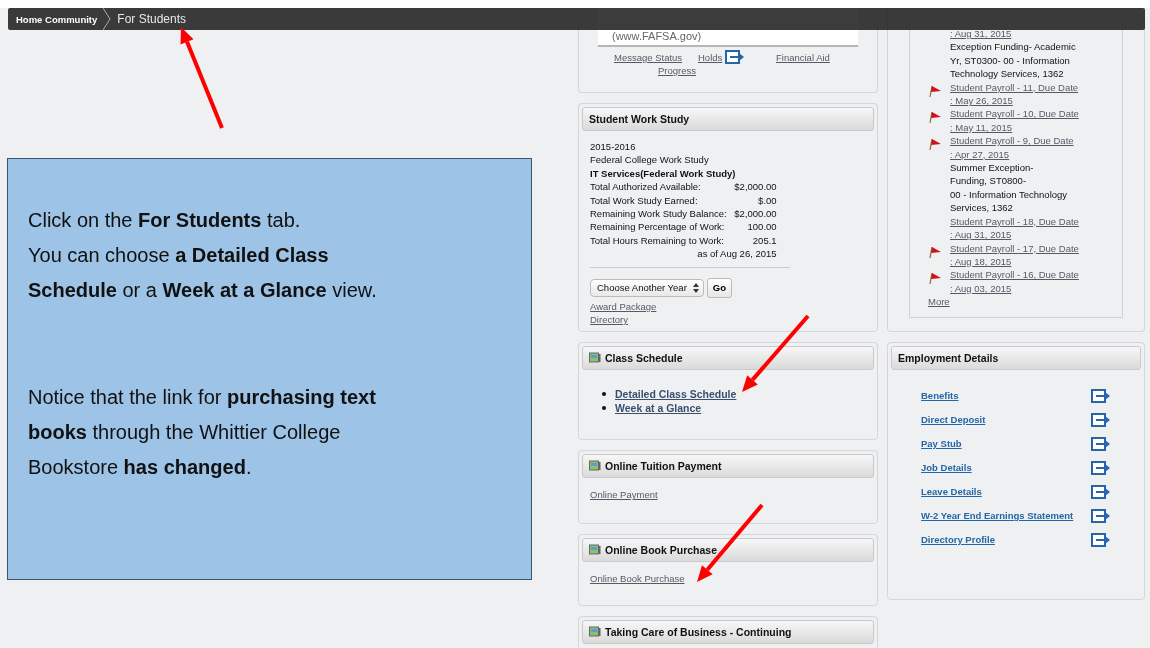  I want to click on employment-link: Direct Deposit, so click(953, 420).